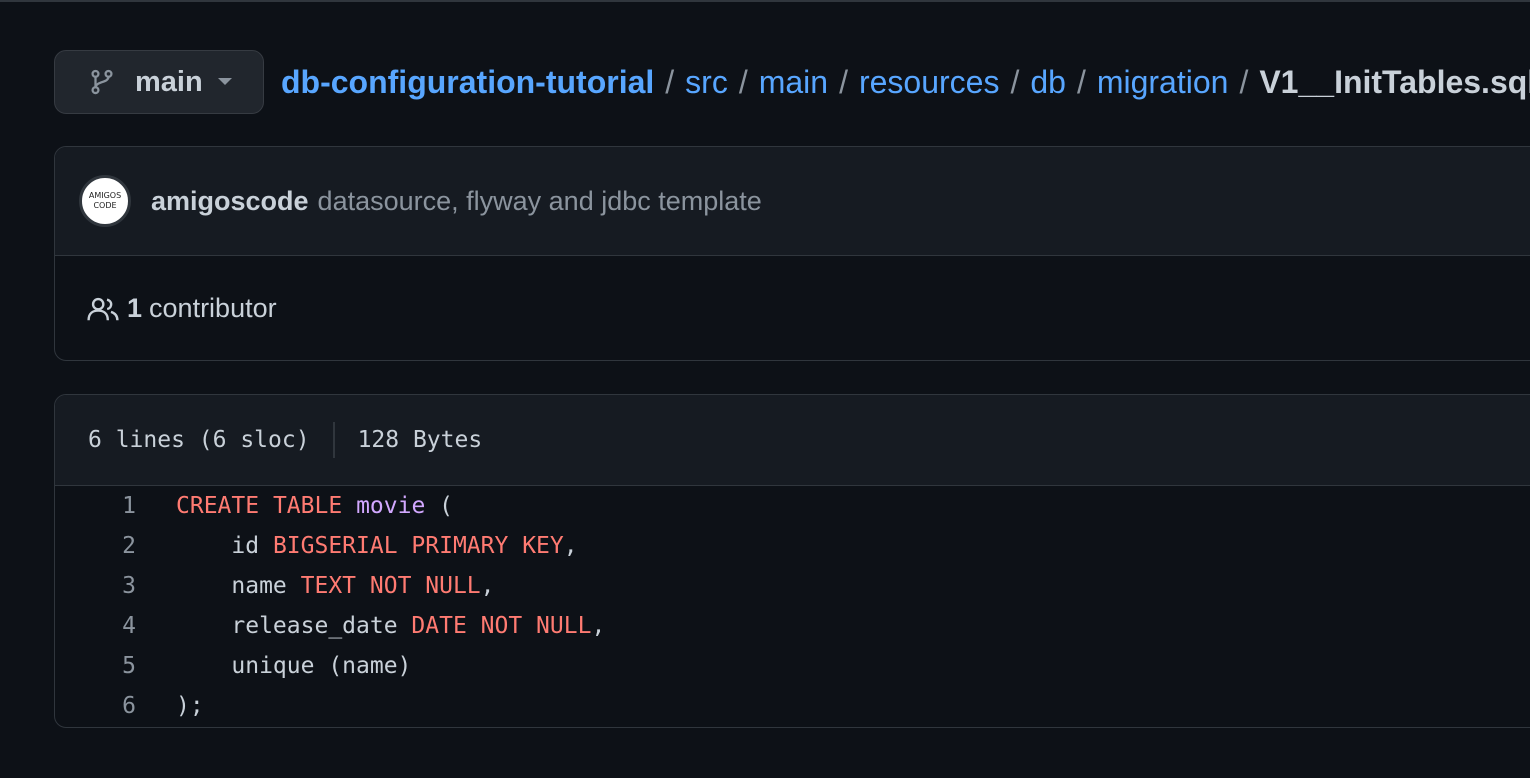 This screenshot has height=778, width=1530. I want to click on breadcrumb-src-link: src, so click(706, 82).